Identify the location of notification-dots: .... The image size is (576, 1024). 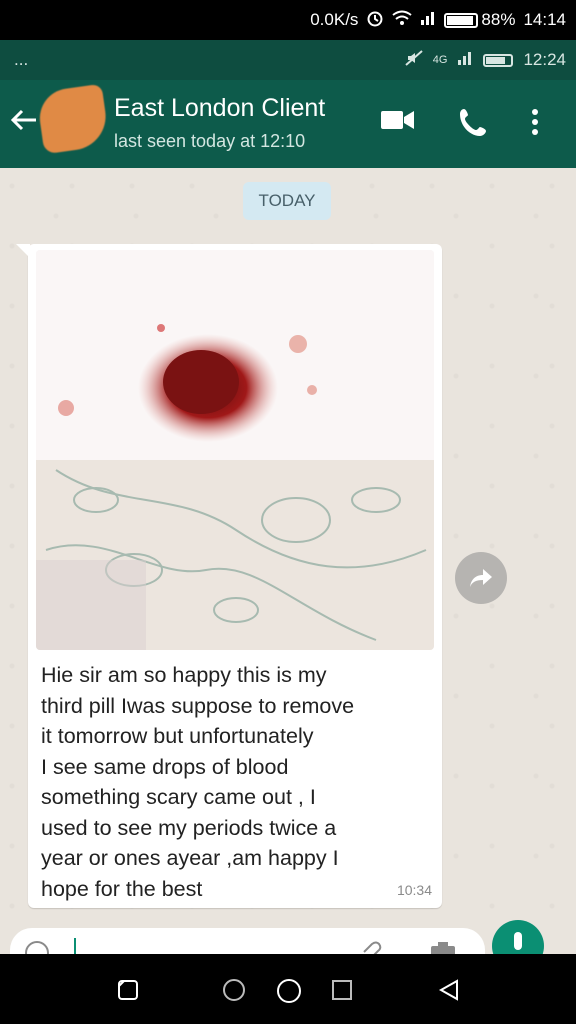
(21, 59).